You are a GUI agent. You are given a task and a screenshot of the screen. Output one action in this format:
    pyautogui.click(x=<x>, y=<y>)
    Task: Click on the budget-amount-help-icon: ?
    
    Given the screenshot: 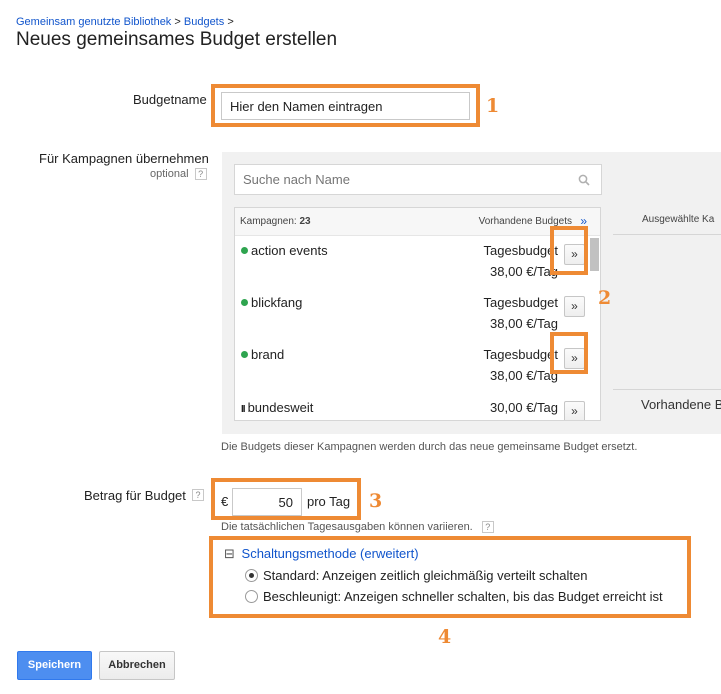 What is the action you would take?
    pyautogui.click(x=198, y=495)
    